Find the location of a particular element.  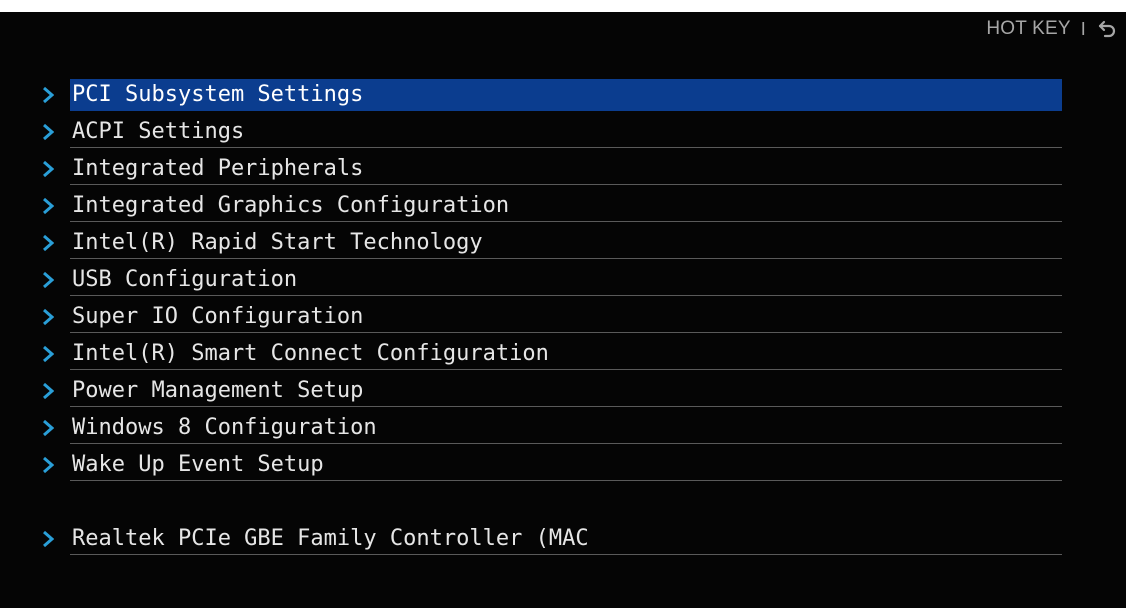

menu-item-power-management-setup: Power Management Setup is located at coordinates (551, 390).